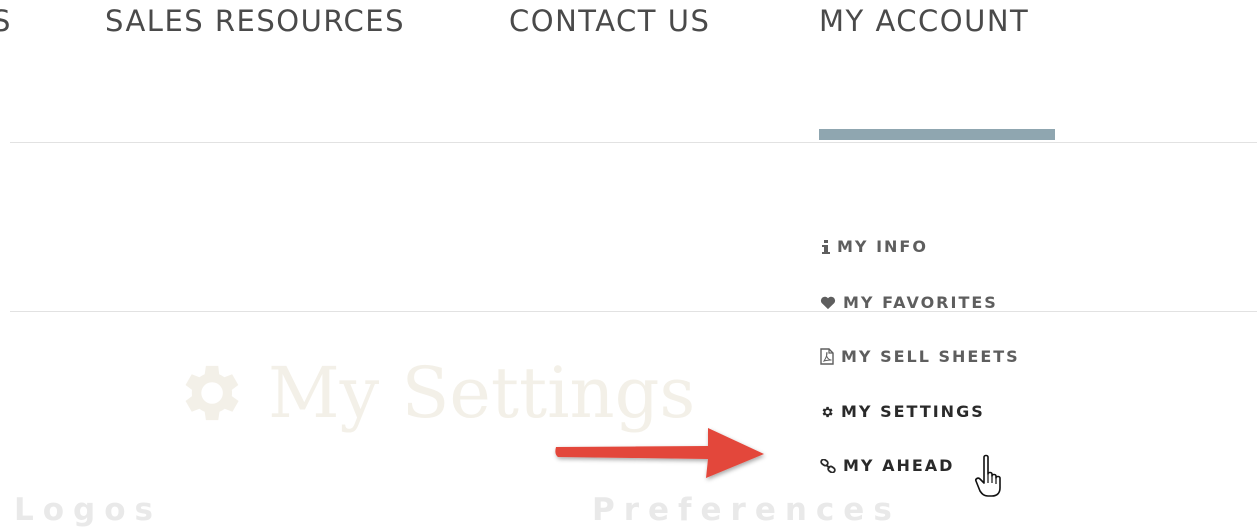 Image resolution: width=1257 pixels, height=529 pixels. I want to click on menu-item-my-settings: MY SETTINGS, so click(902, 411).